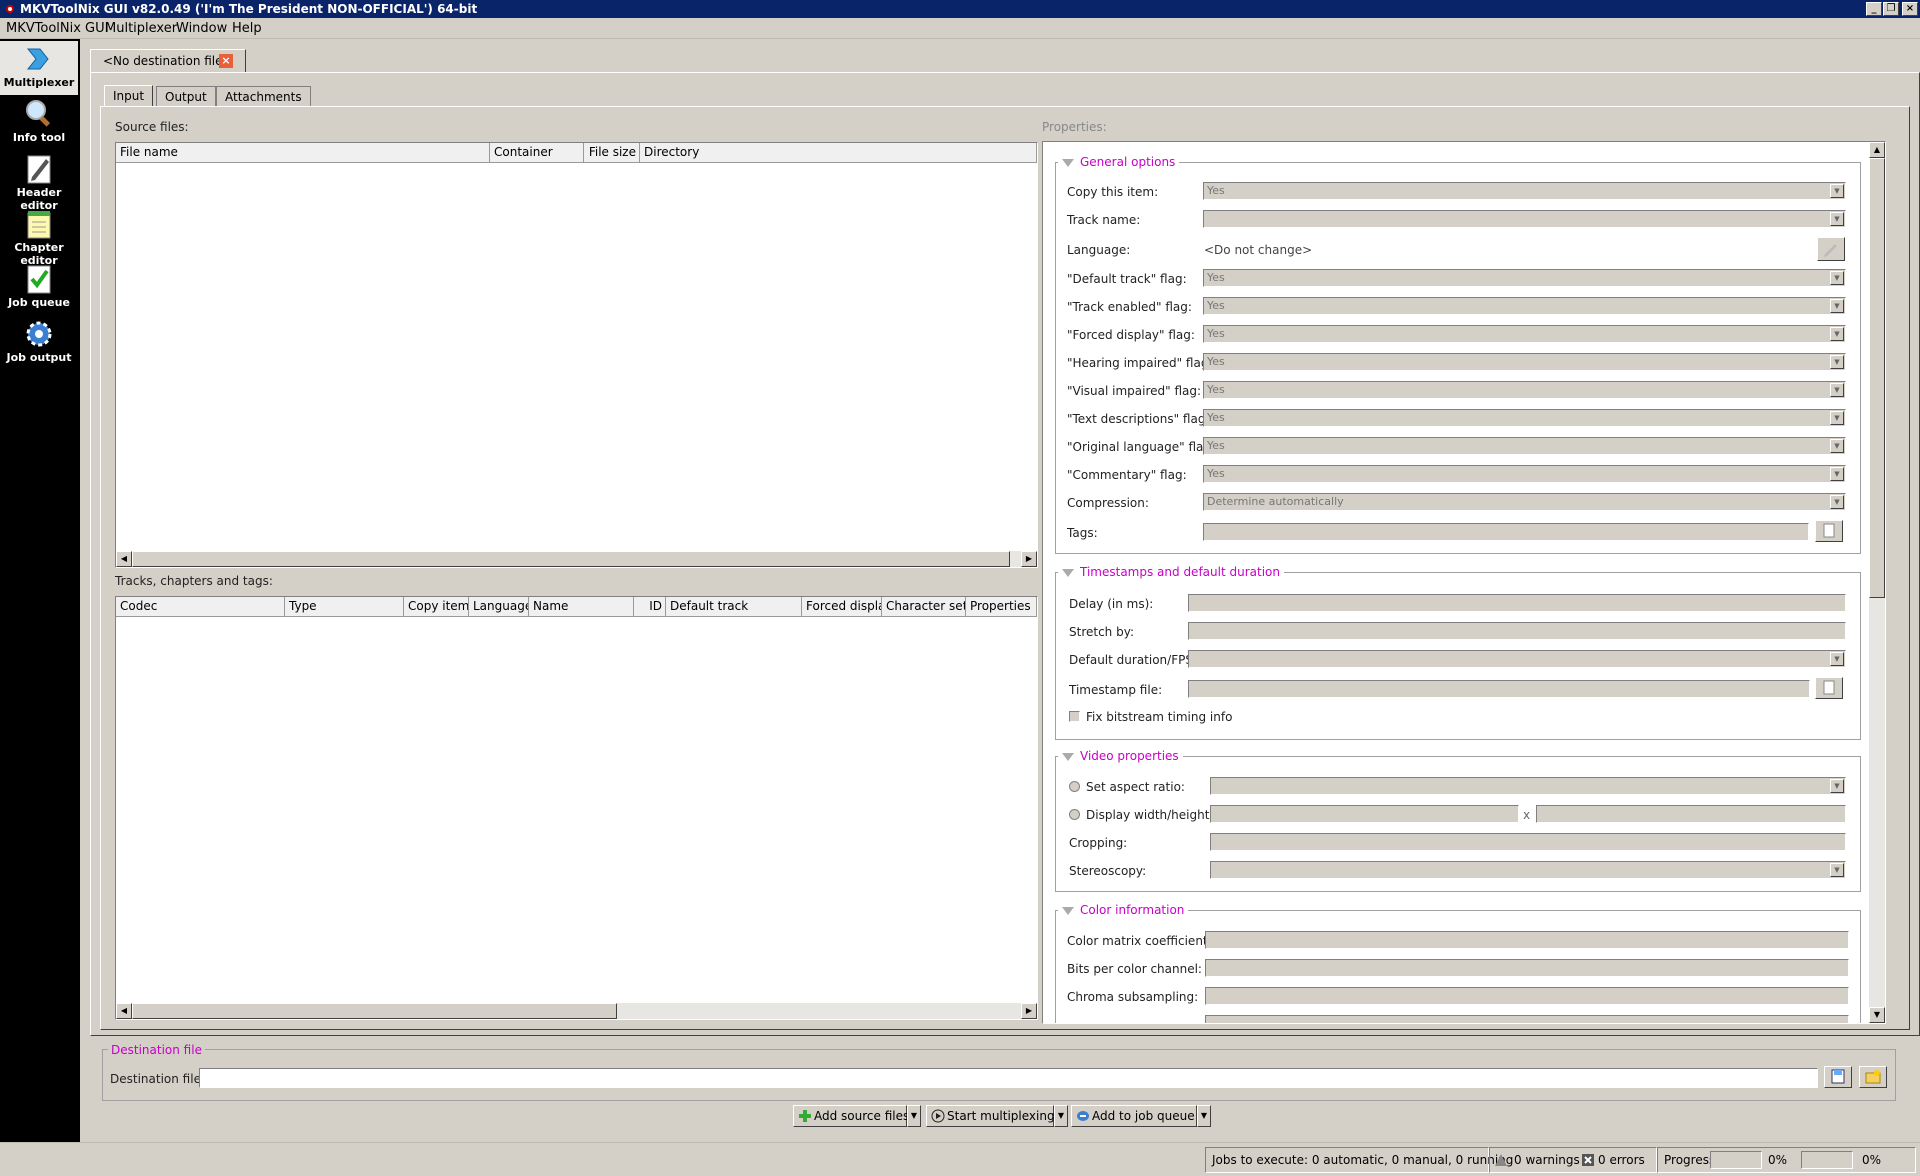  I want to click on col-language: Language, so click(499, 607).